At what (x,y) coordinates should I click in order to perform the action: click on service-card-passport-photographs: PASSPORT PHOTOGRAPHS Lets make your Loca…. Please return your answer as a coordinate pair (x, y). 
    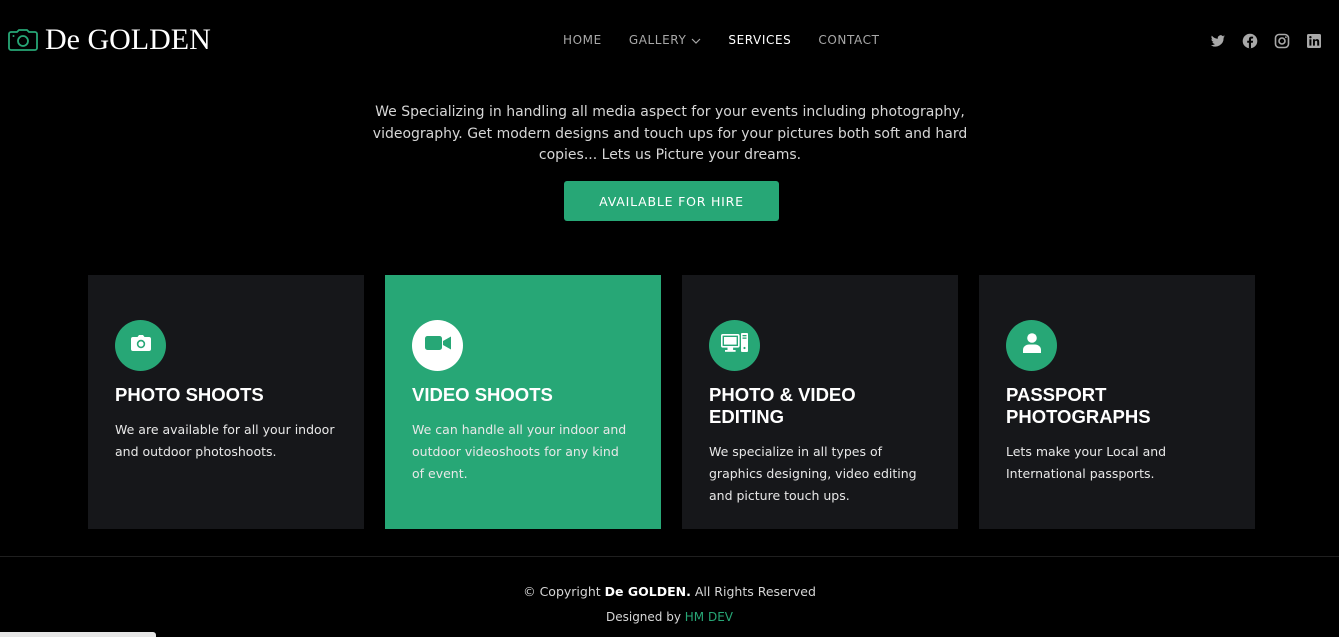
    Looking at the image, I should click on (1117, 402).